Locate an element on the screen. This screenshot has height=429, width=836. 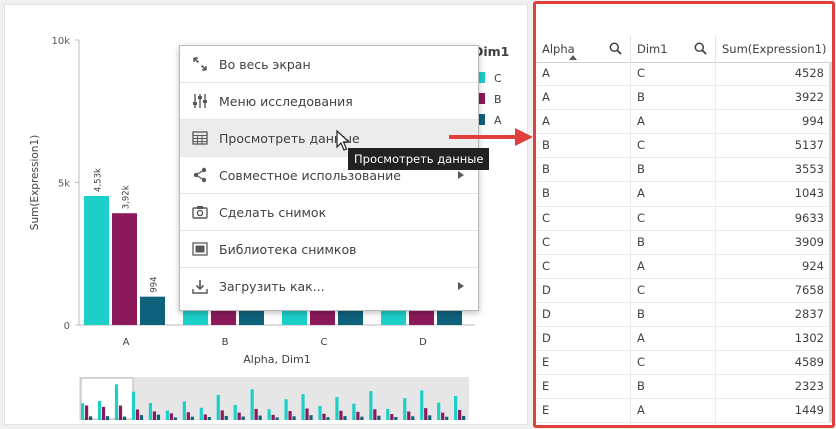
table-row: D A 1302 is located at coordinates (684, 339).